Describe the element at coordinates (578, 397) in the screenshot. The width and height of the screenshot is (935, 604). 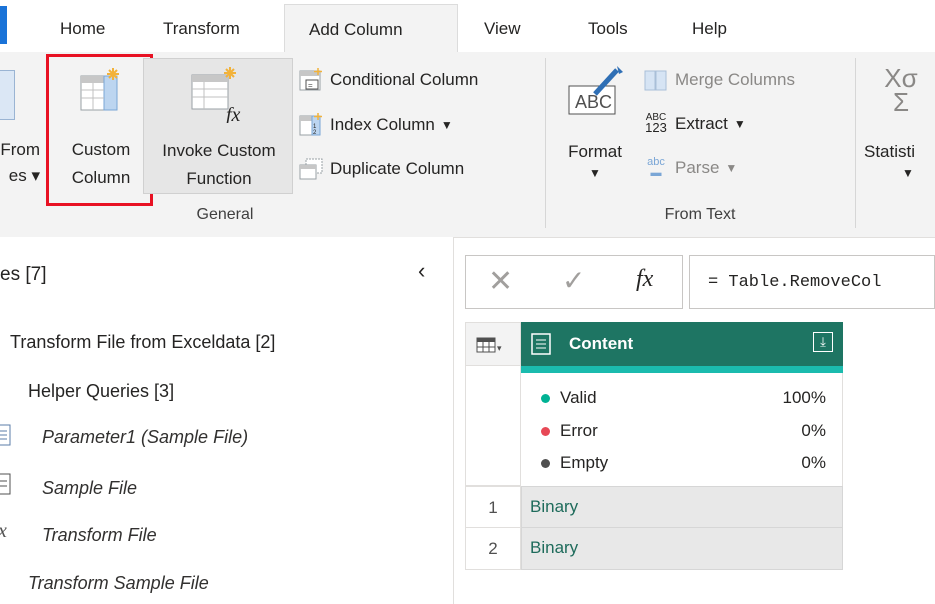
I see `quality-valid-label: Valid` at that location.